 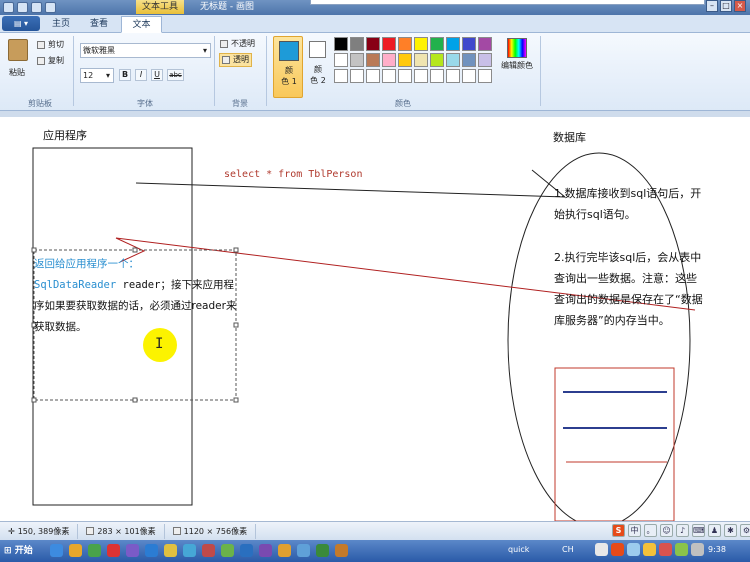 I want to click on ime-toolbar: S 中 。 ☺ ♪ ⌨ ♟ ✱ ⚙, so click(x=681, y=530).